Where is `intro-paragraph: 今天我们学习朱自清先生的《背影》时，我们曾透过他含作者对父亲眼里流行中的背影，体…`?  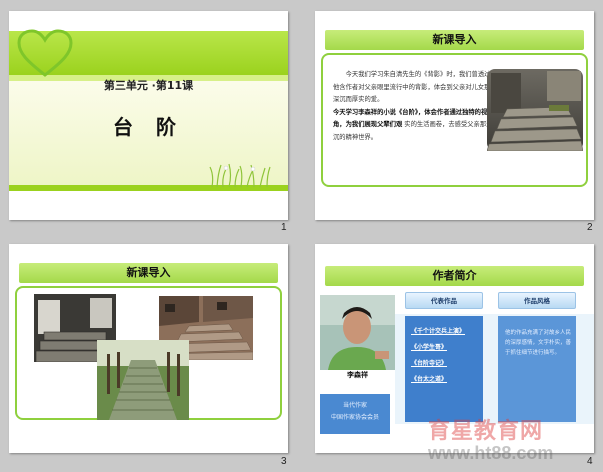
intro-paragraph: 今天我们学习朱自清先生的《背影》时，我们曾透过他含作者对父亲眼里流行中的背影，体… is located at coordinates (413, 106).